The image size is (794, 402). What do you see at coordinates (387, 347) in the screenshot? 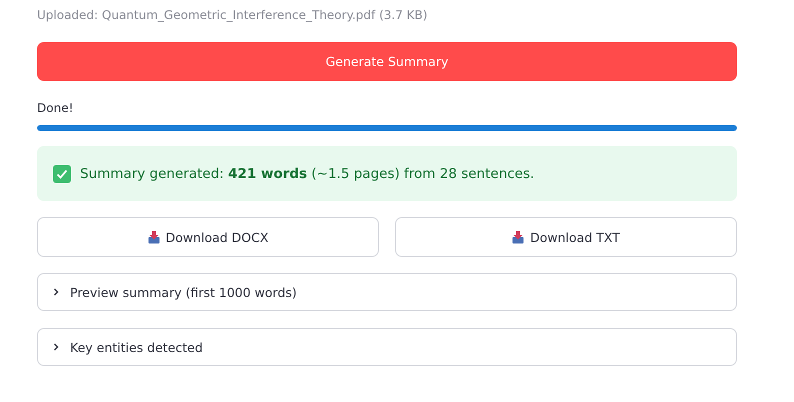
I see `expander-header: Key entities detected` at bounding box center [387, 347].